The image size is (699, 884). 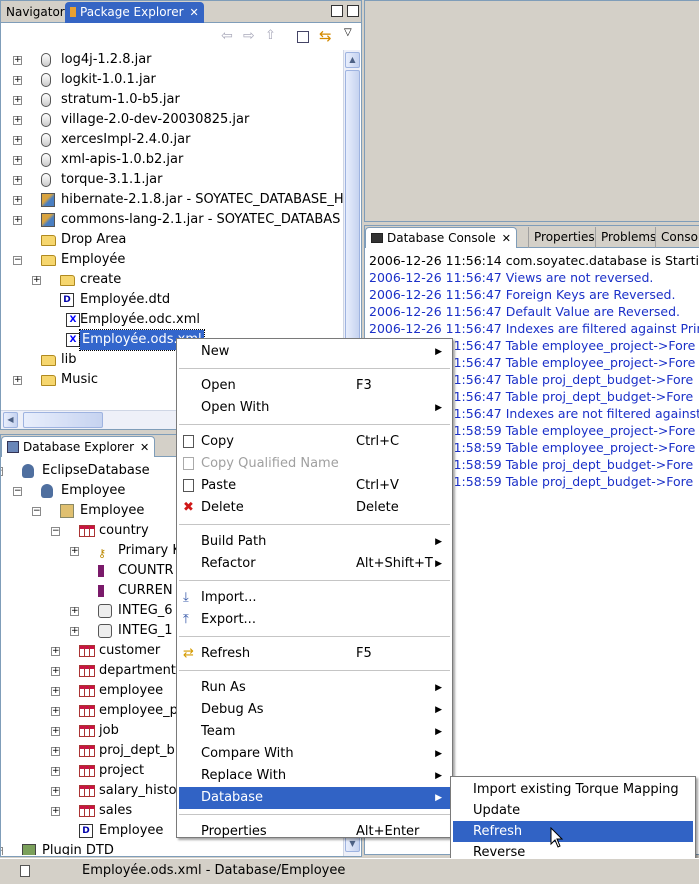 What do you see at coordinates (314, 442) in the screenshot?
I see `menu-item-copy: Copy Ctrl+C` at bounding box center [314, 442].